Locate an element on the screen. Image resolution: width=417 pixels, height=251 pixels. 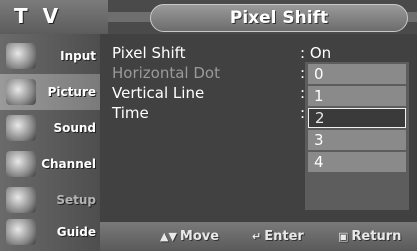
sidebar-item-sound: Sound is located at coordinates (50, 128).